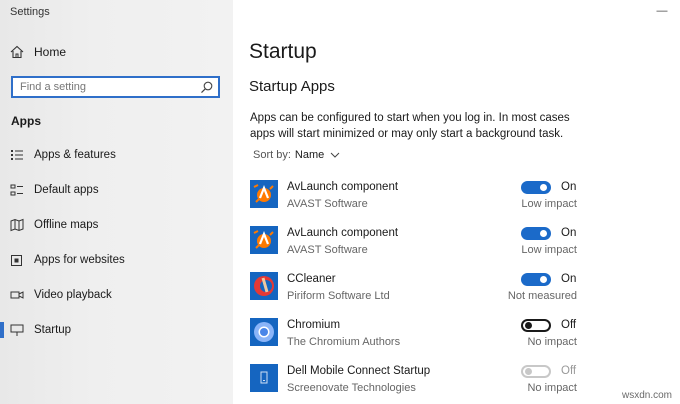  I want to click on dell-mobile-connect-icon, so click(264, 378).